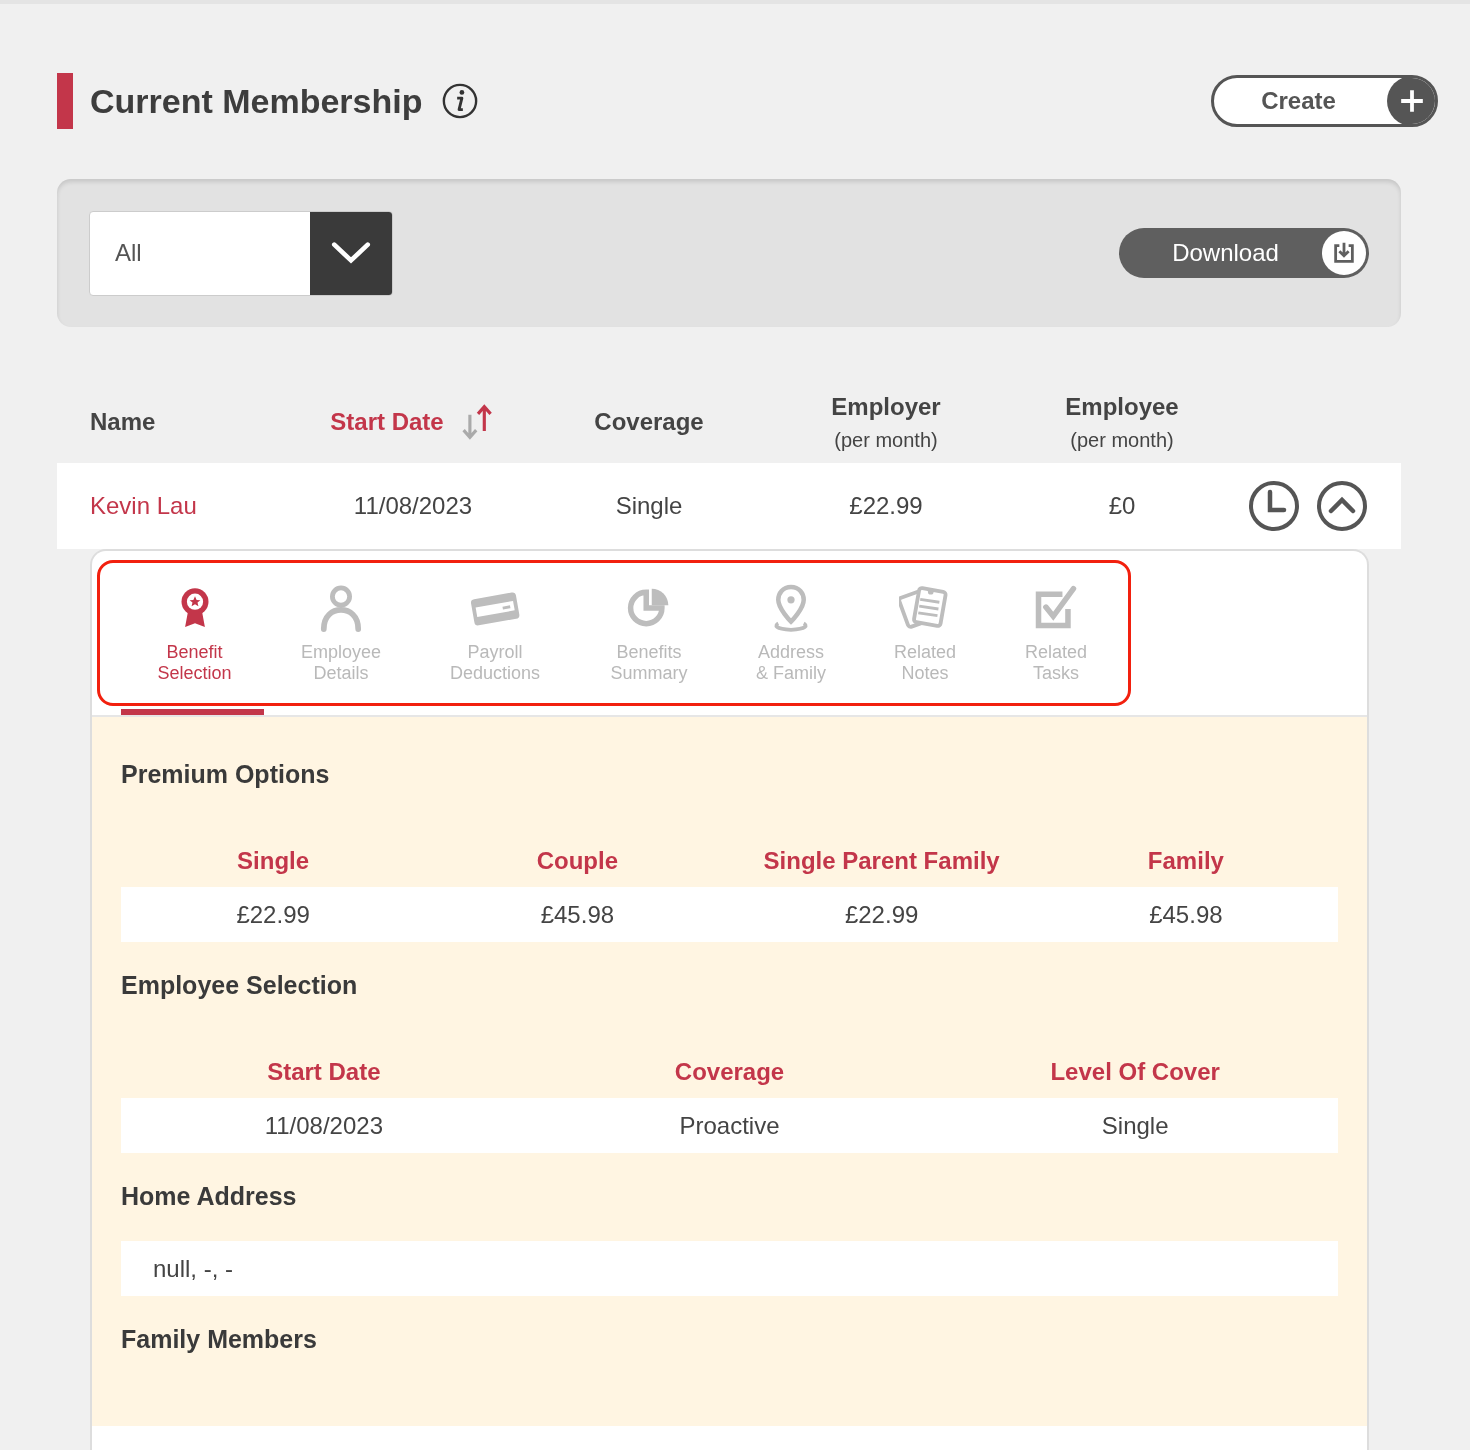 The image size is (1470, 1450). I want to click on column-header: Level Of Cover, so click(1135, 1072).